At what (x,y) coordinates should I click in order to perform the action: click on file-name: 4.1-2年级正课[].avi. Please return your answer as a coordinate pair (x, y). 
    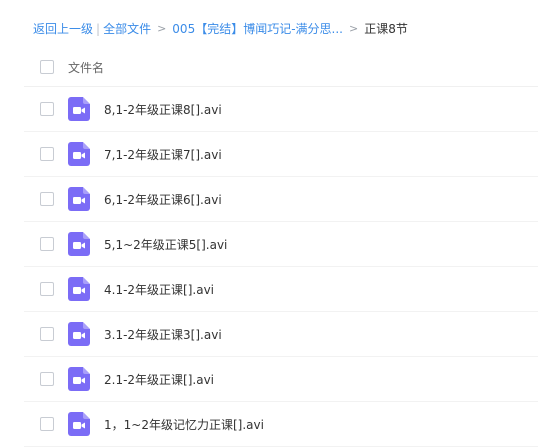
    Looking at the image, I should click on (159, 289).